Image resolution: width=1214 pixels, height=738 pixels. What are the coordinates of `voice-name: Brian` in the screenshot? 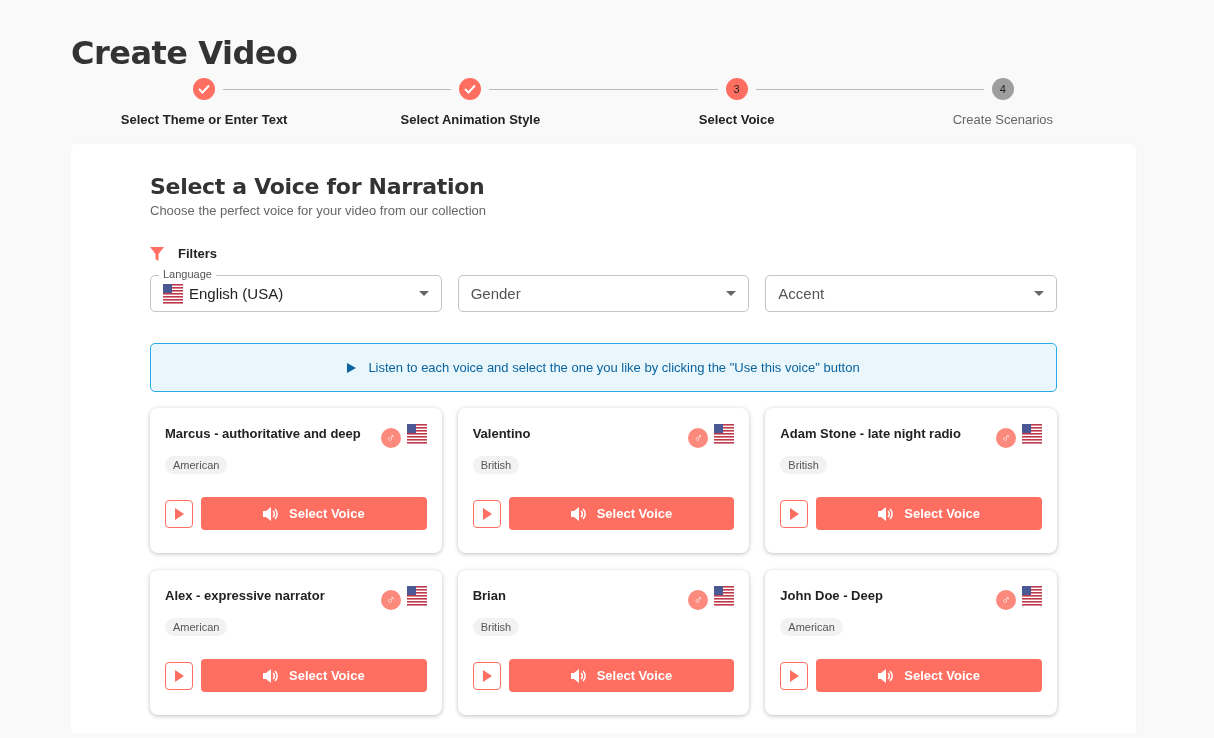 It's located at (489, 595).